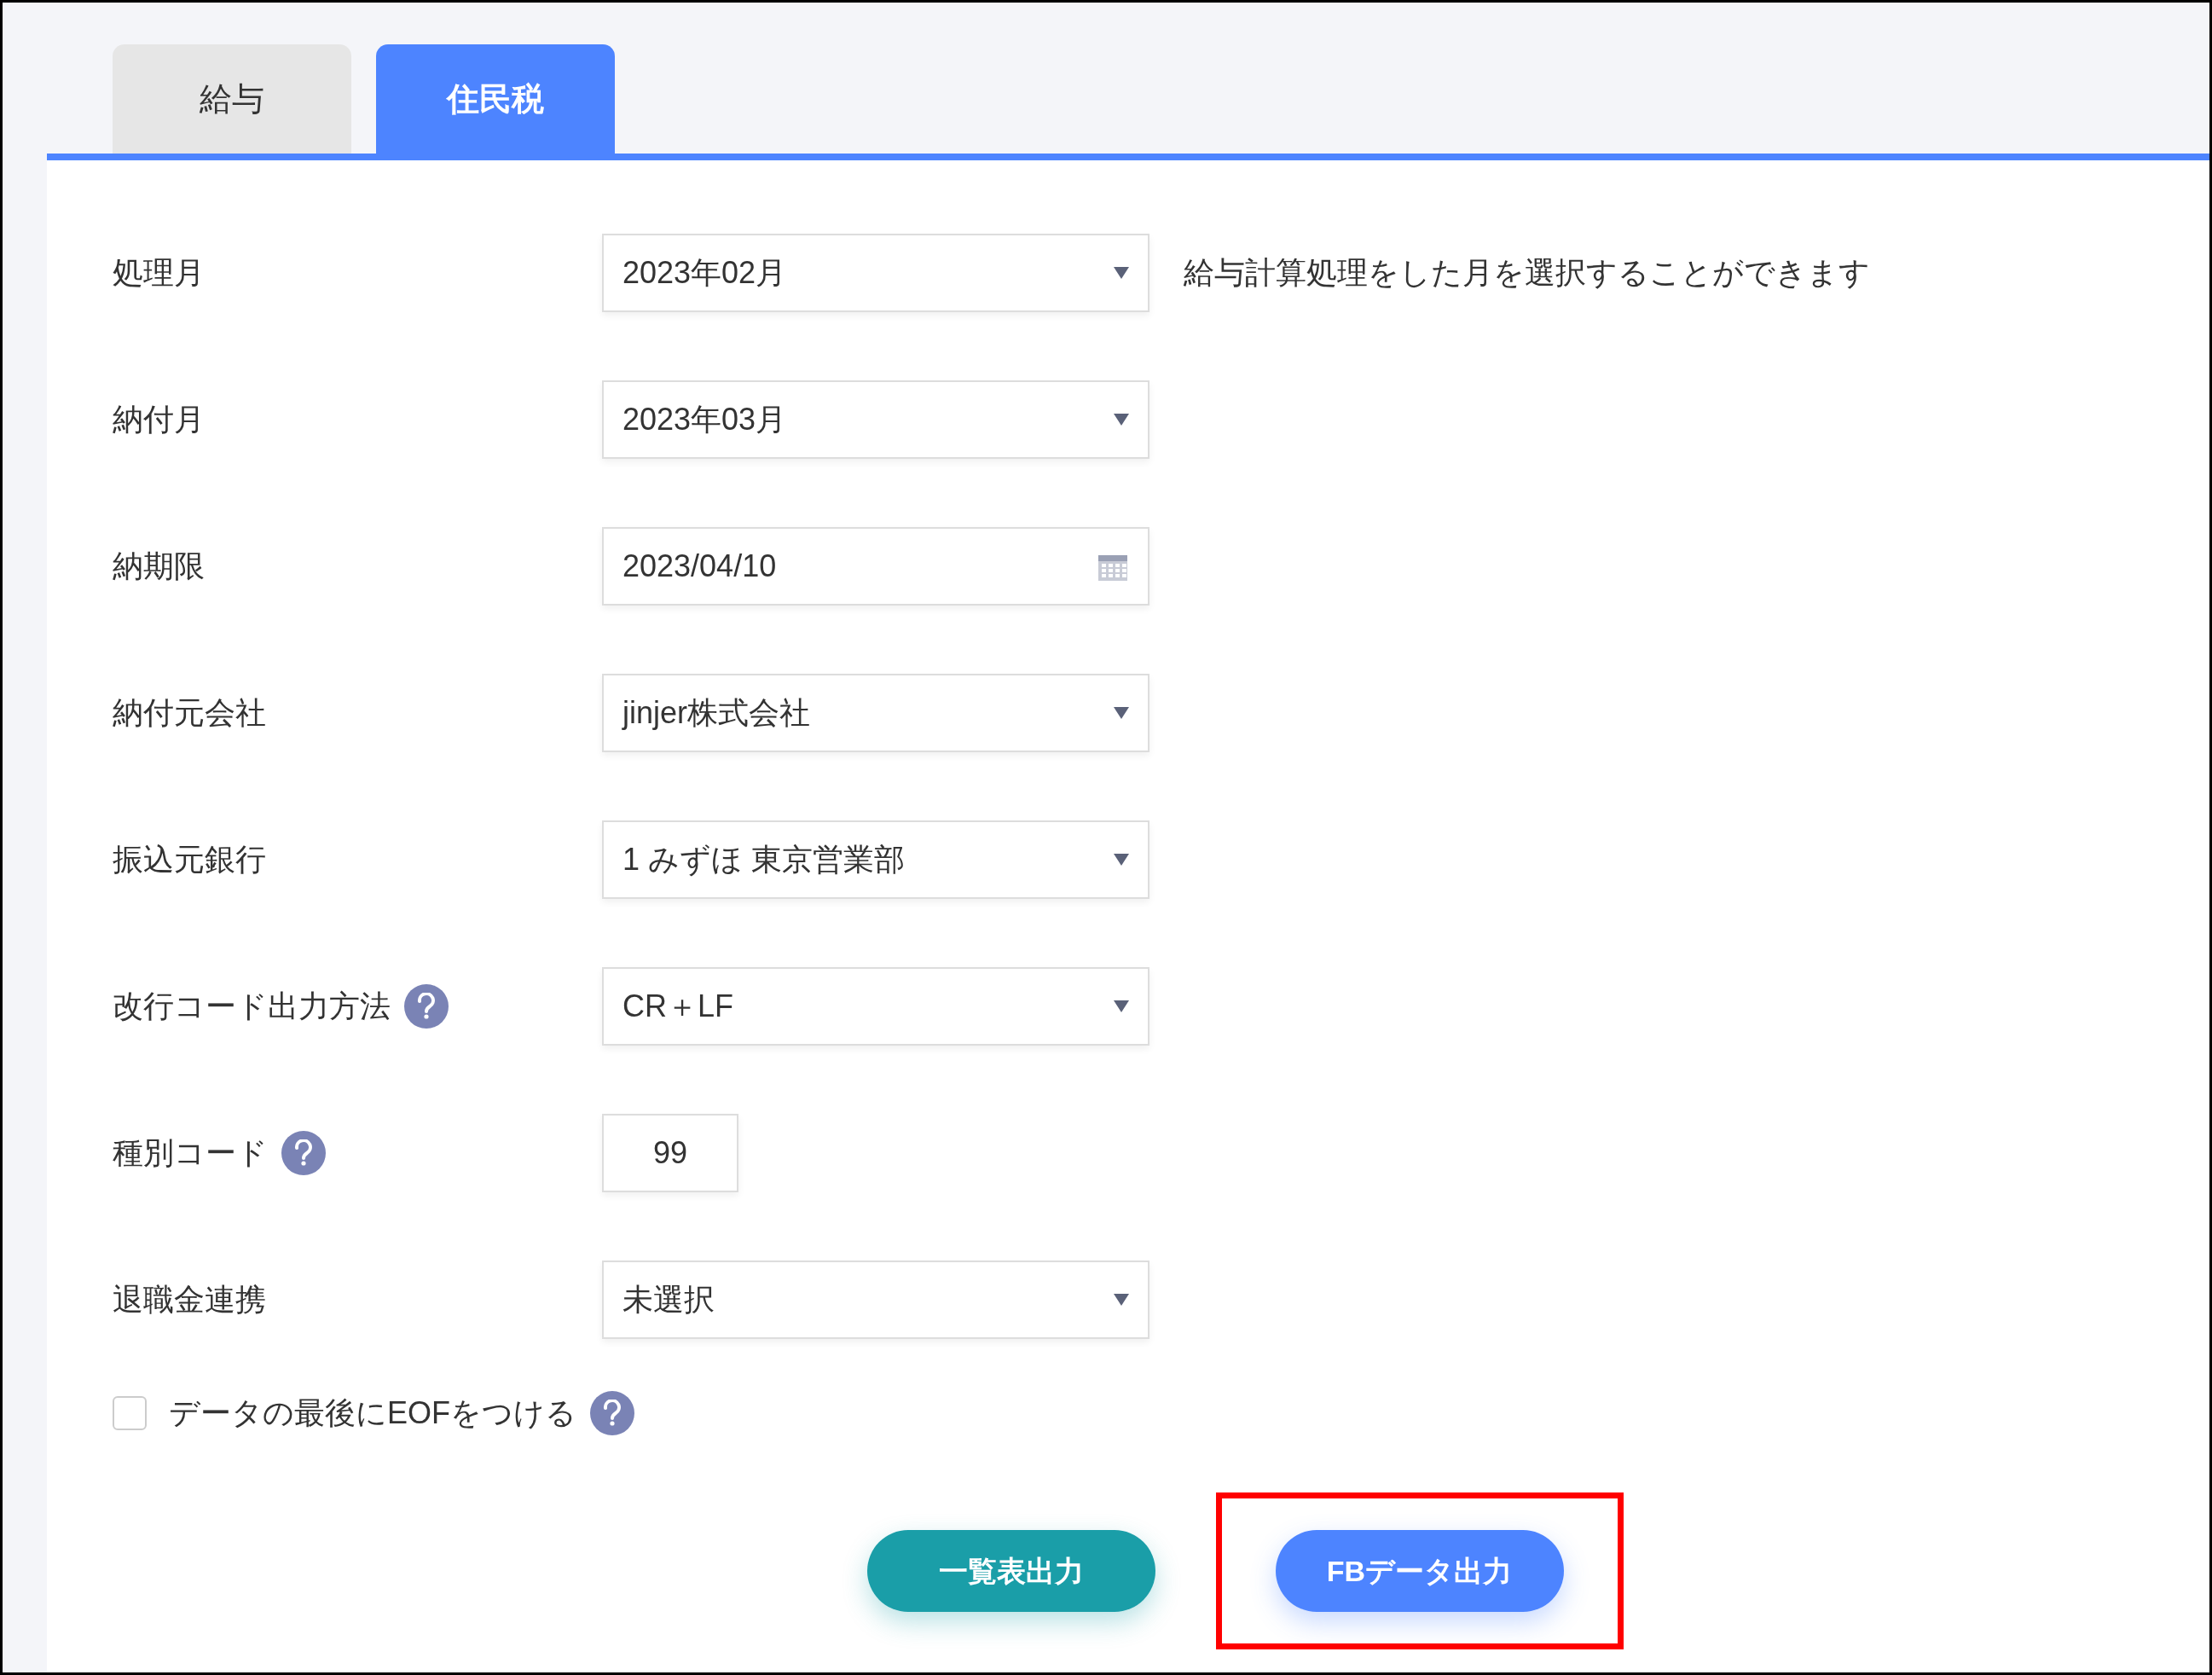 This screenshot has width=2212, height=1675. Describe the element at coordinates (373, 1413) in the screenshot. I see `checkbox-label: データの最後にEOFをつける` at that location.